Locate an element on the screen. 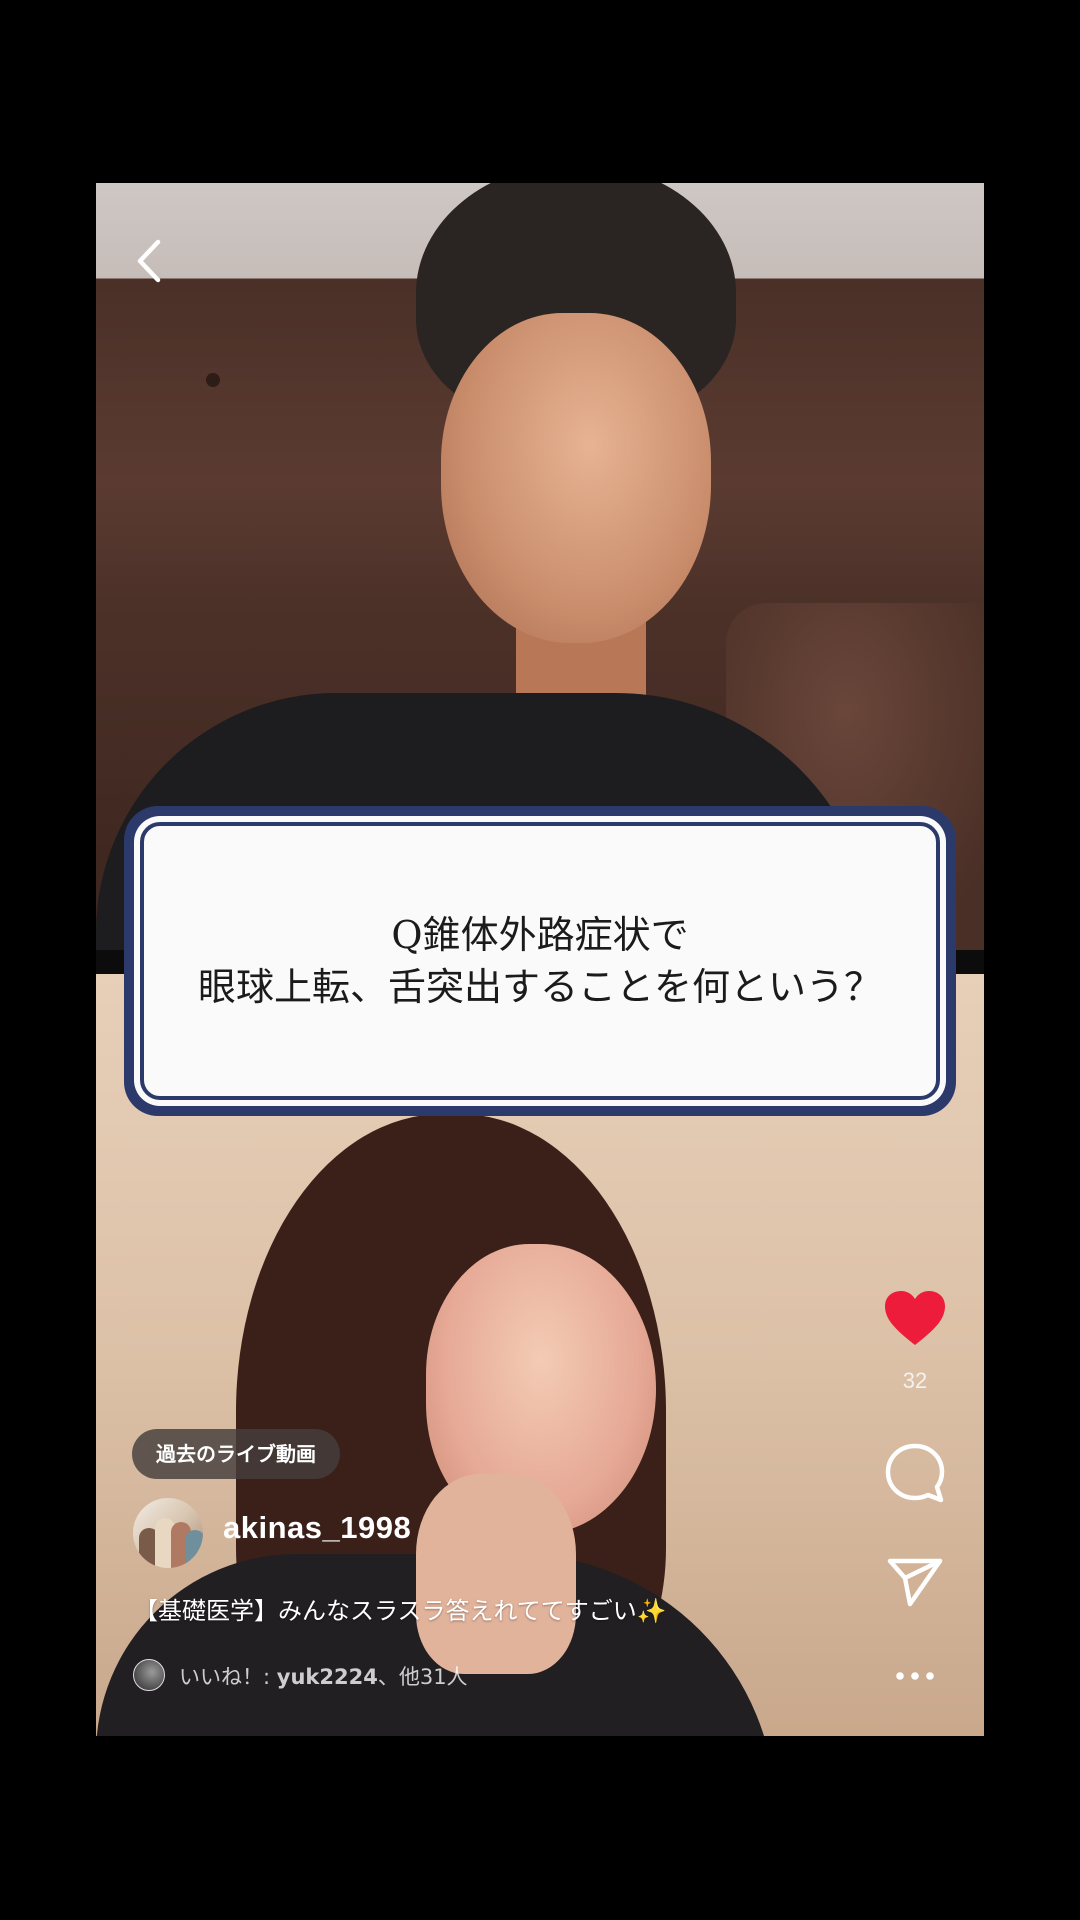 The image size is (1080, 1920). question-card-inner: Q錐体外路症状で 眼球上転、舌突出することを何という？ is located at coordinates (540, 961).